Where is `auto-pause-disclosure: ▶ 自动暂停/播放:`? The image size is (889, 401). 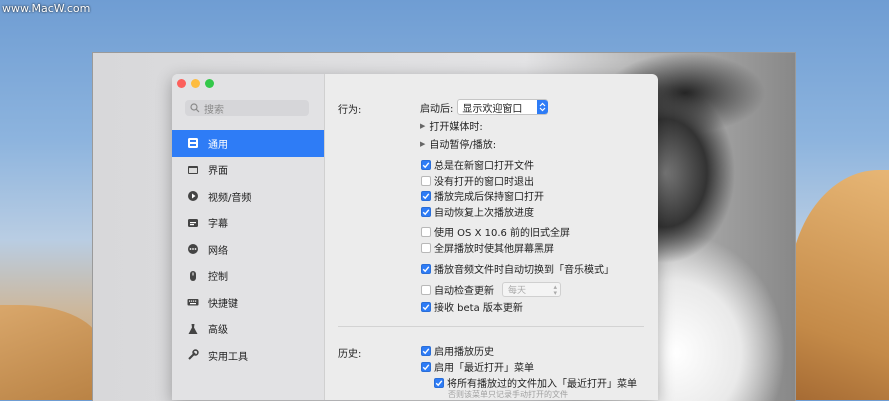 auto-pause-disclosure: ▶ 自动暂停/播放: is located at coordinates (458, 144).